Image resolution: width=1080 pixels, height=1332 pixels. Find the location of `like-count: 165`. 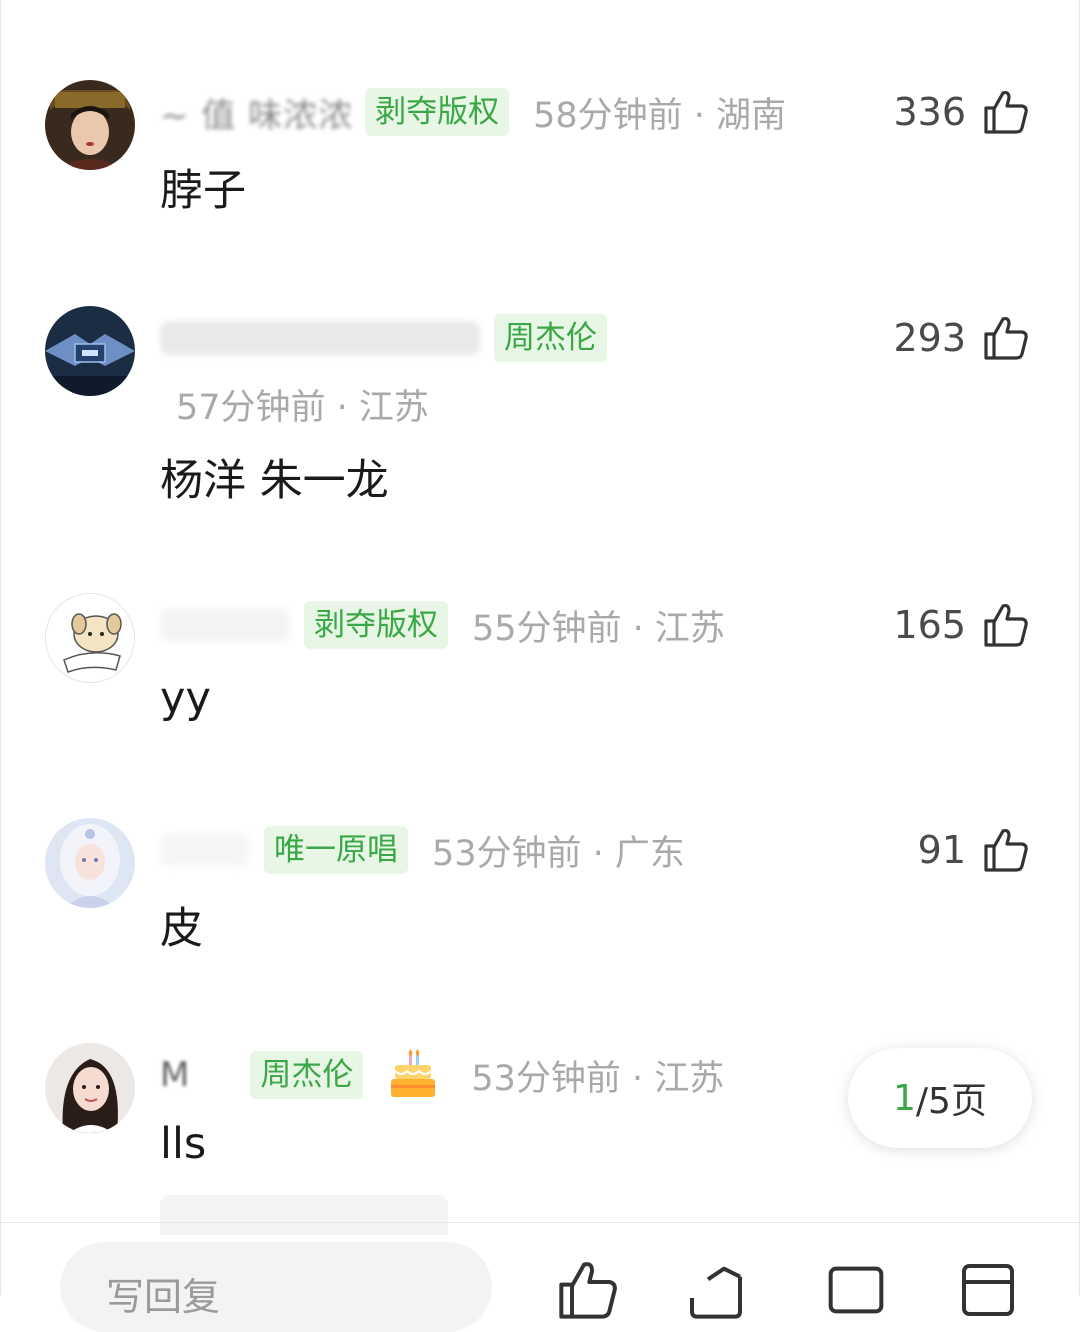

like-count: 165 is located at coordinates (929, 625).